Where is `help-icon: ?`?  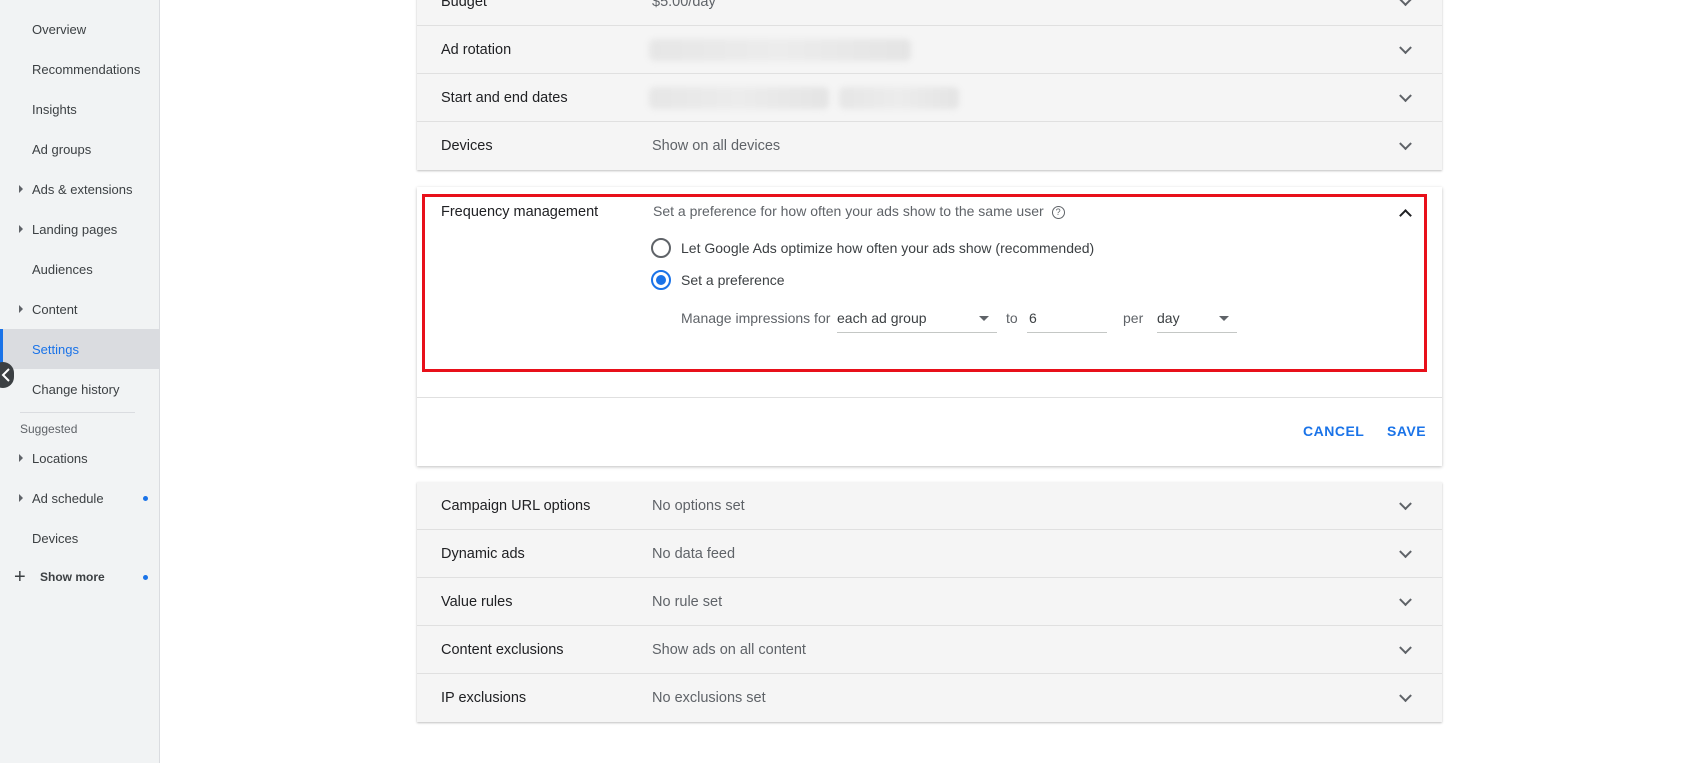 help-icon: ? is located at coordinates (1058, 212).